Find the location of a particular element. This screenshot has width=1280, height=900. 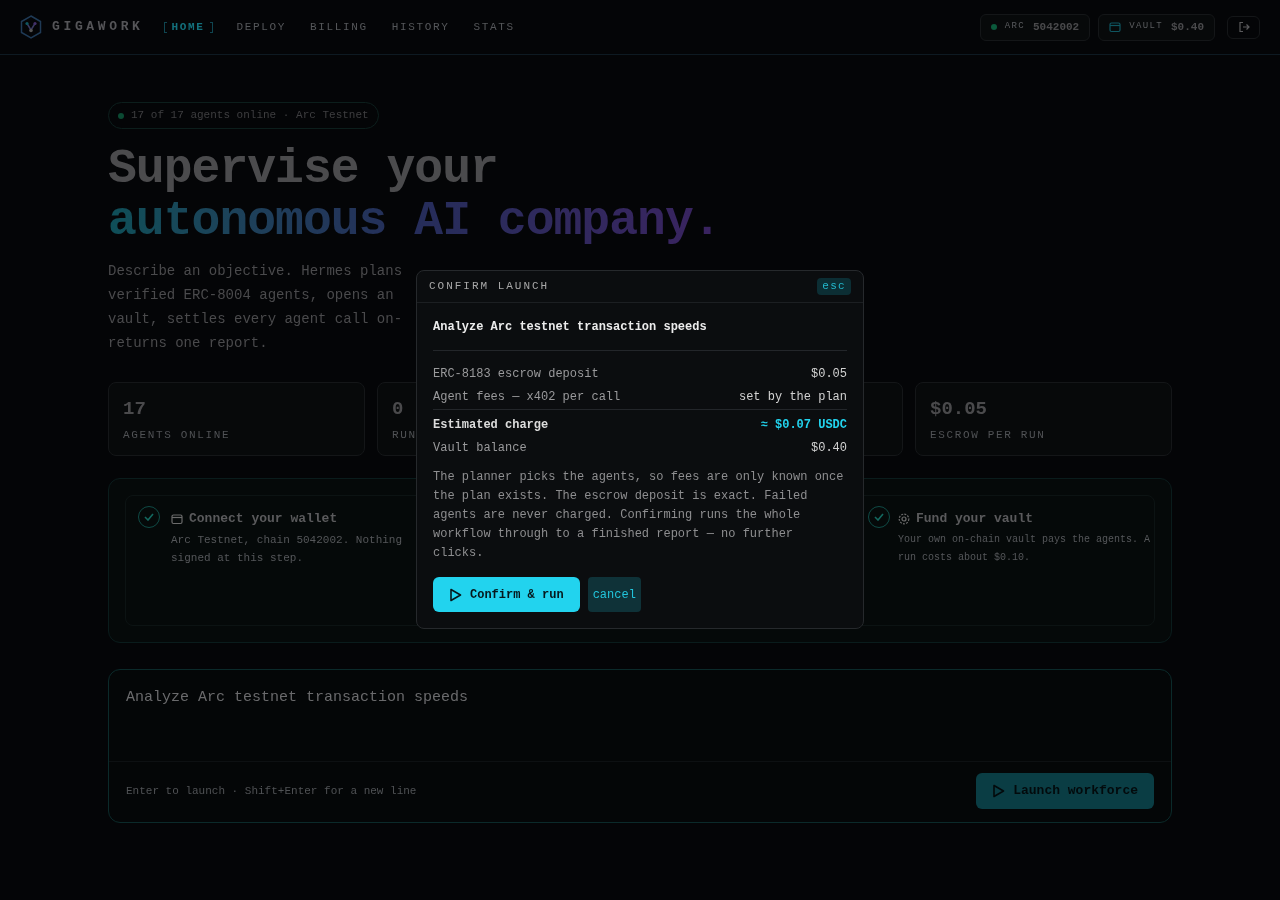

brand-name: GIGAWORK is located at coordinates (98, 27).